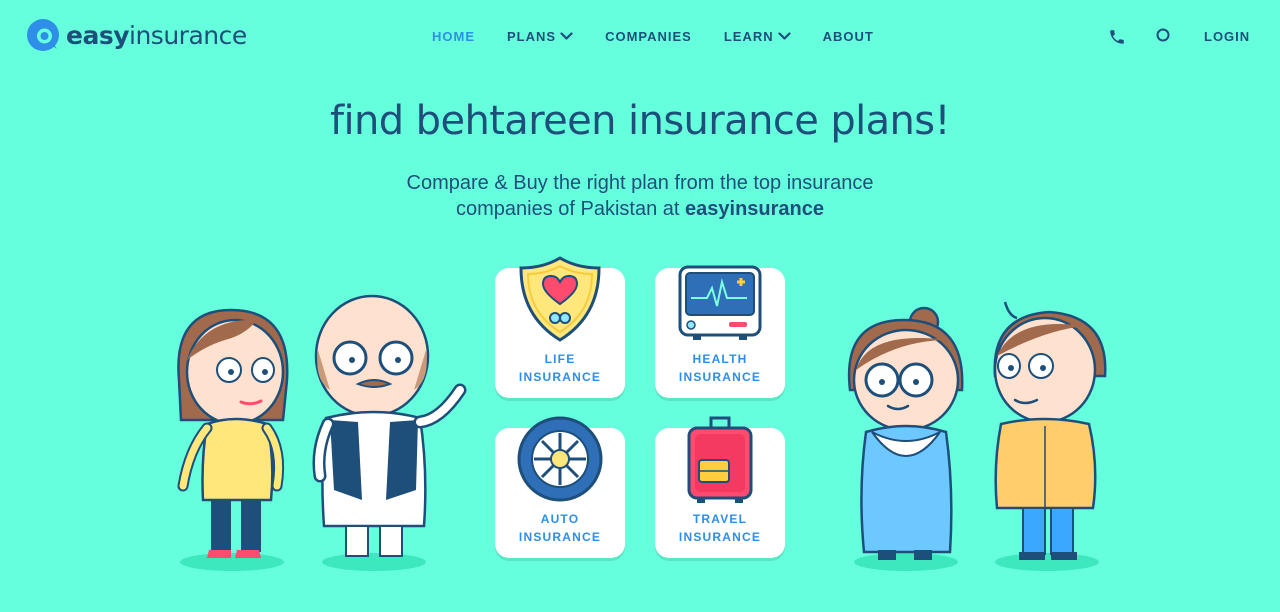 Image resolution: width=1280 pixels, height=612 pixels. I want to click on logo-icon, so click(43, 35).